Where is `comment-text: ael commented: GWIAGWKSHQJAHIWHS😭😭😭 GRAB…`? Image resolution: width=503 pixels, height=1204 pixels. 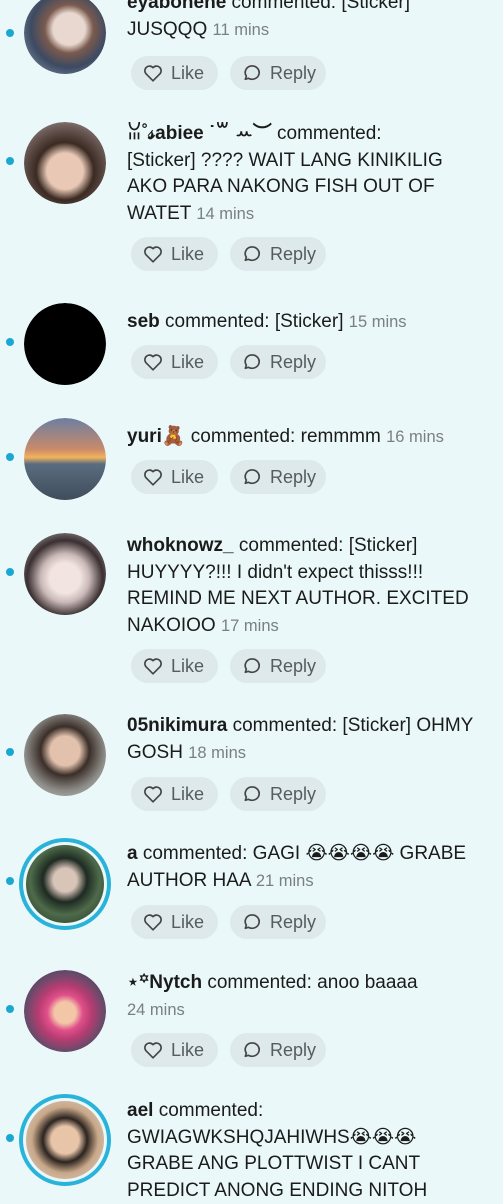
comment-text: ael commented: GWIAGWKSHQJAHIWHS😭😭😭 GRAB… is located at coordinates (307, 1151).